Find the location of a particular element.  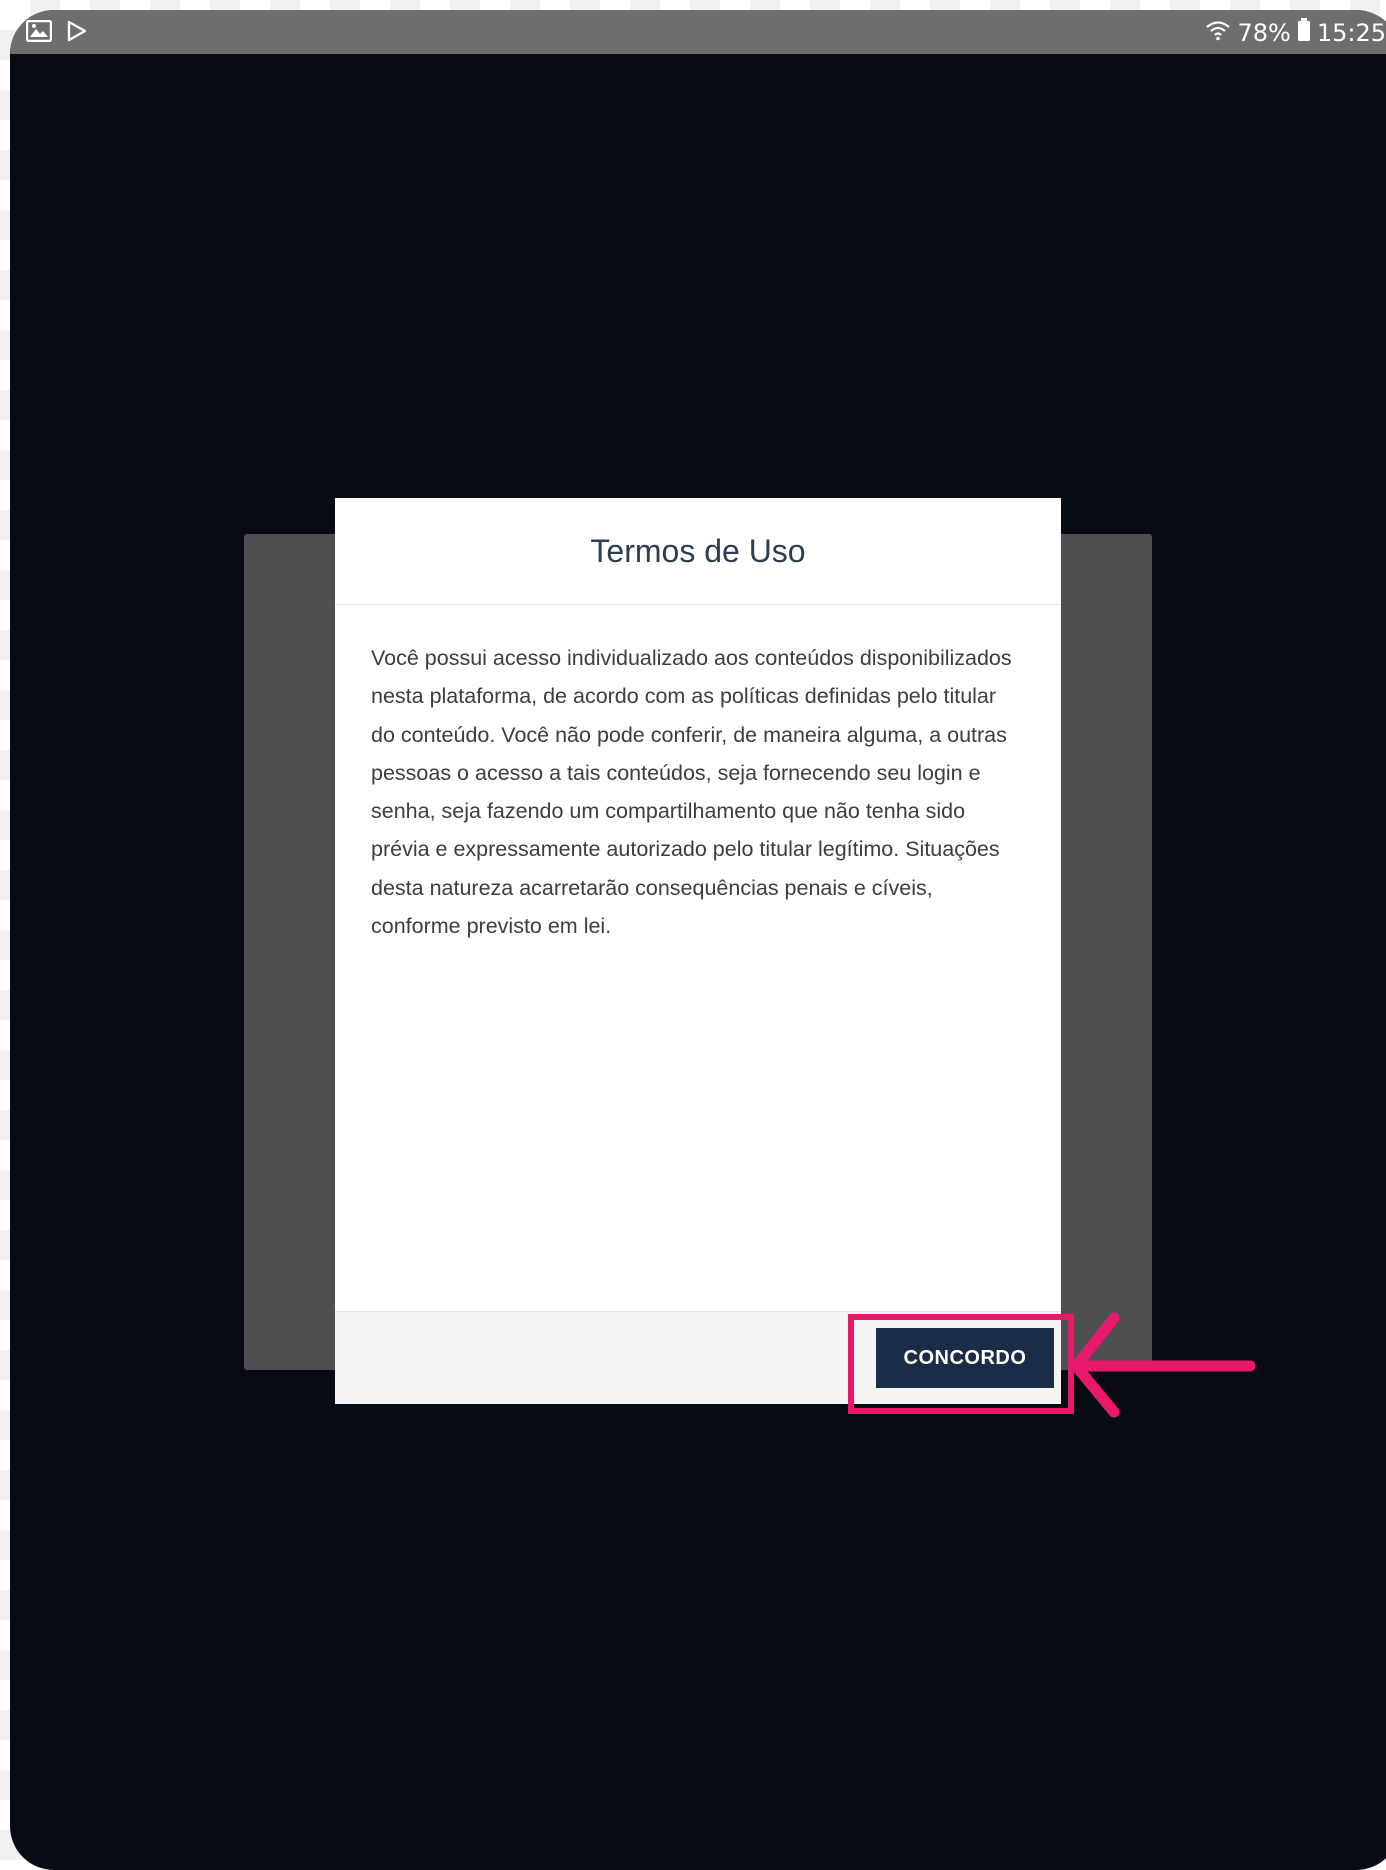

play-store-icon is located at coordinates (77, 33).